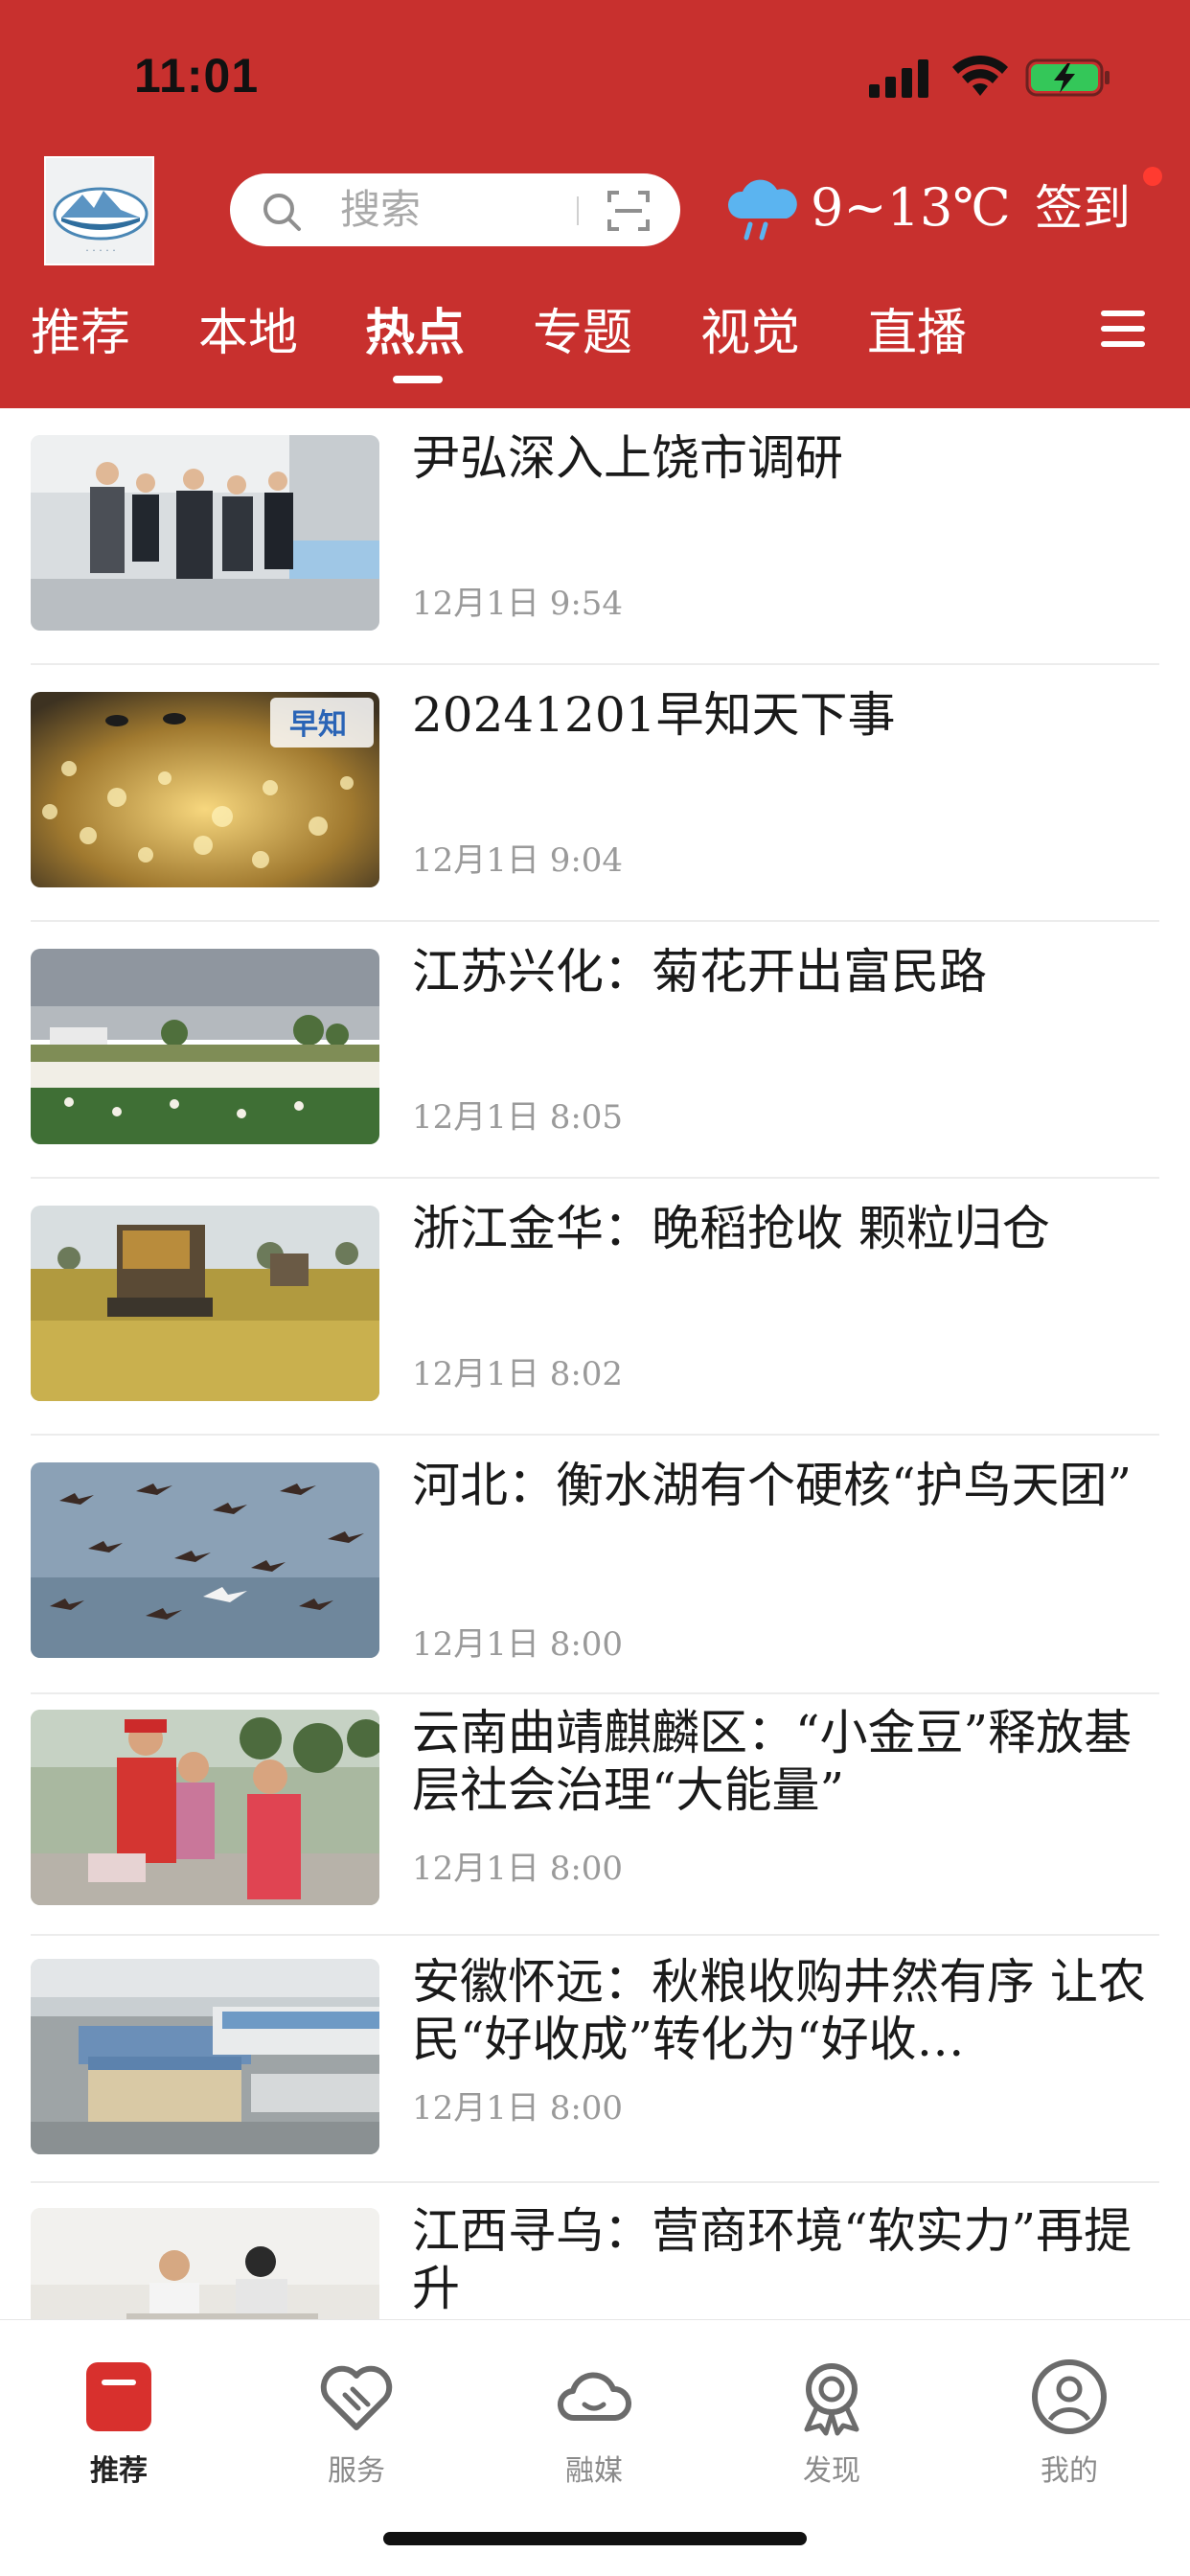  What do you see at coordinates (1123, 329) in the screenshot?
I see `menu-icon` at bounding box center [1123, 329].